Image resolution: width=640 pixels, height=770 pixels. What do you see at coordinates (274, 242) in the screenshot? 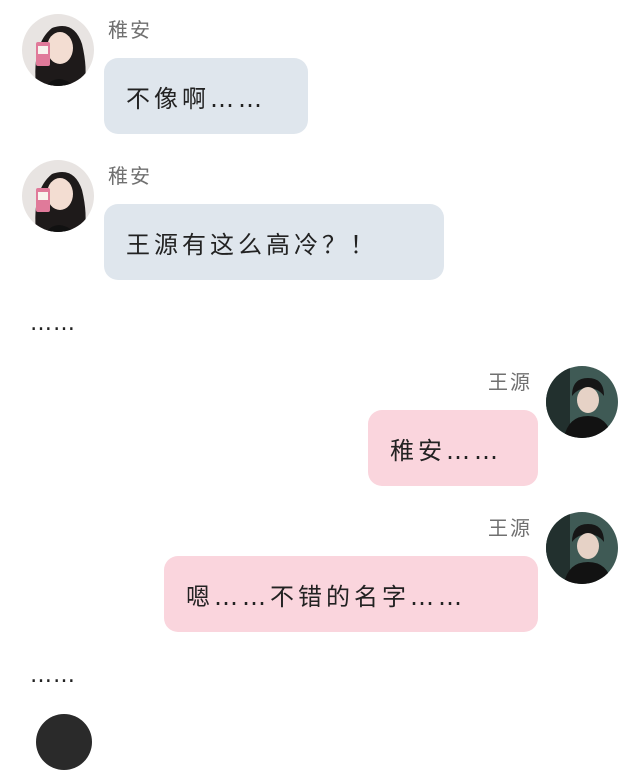
I see `message-bubble: 王源有这么高冷？！` at bounding box center [274, 242].